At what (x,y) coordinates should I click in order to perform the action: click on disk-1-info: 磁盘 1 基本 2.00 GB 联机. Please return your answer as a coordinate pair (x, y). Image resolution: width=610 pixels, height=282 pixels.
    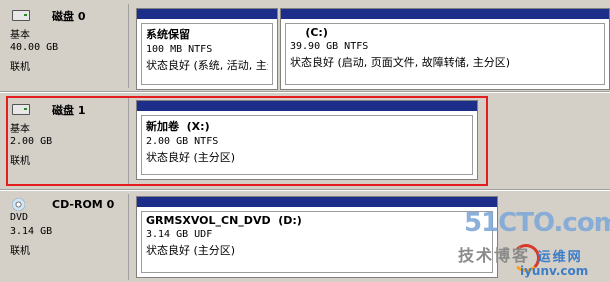
    Looking at the image, I should click on (66, 141).